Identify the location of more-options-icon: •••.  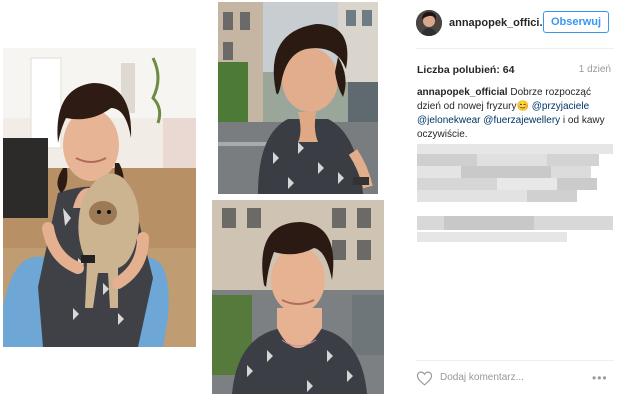
(600, 378).